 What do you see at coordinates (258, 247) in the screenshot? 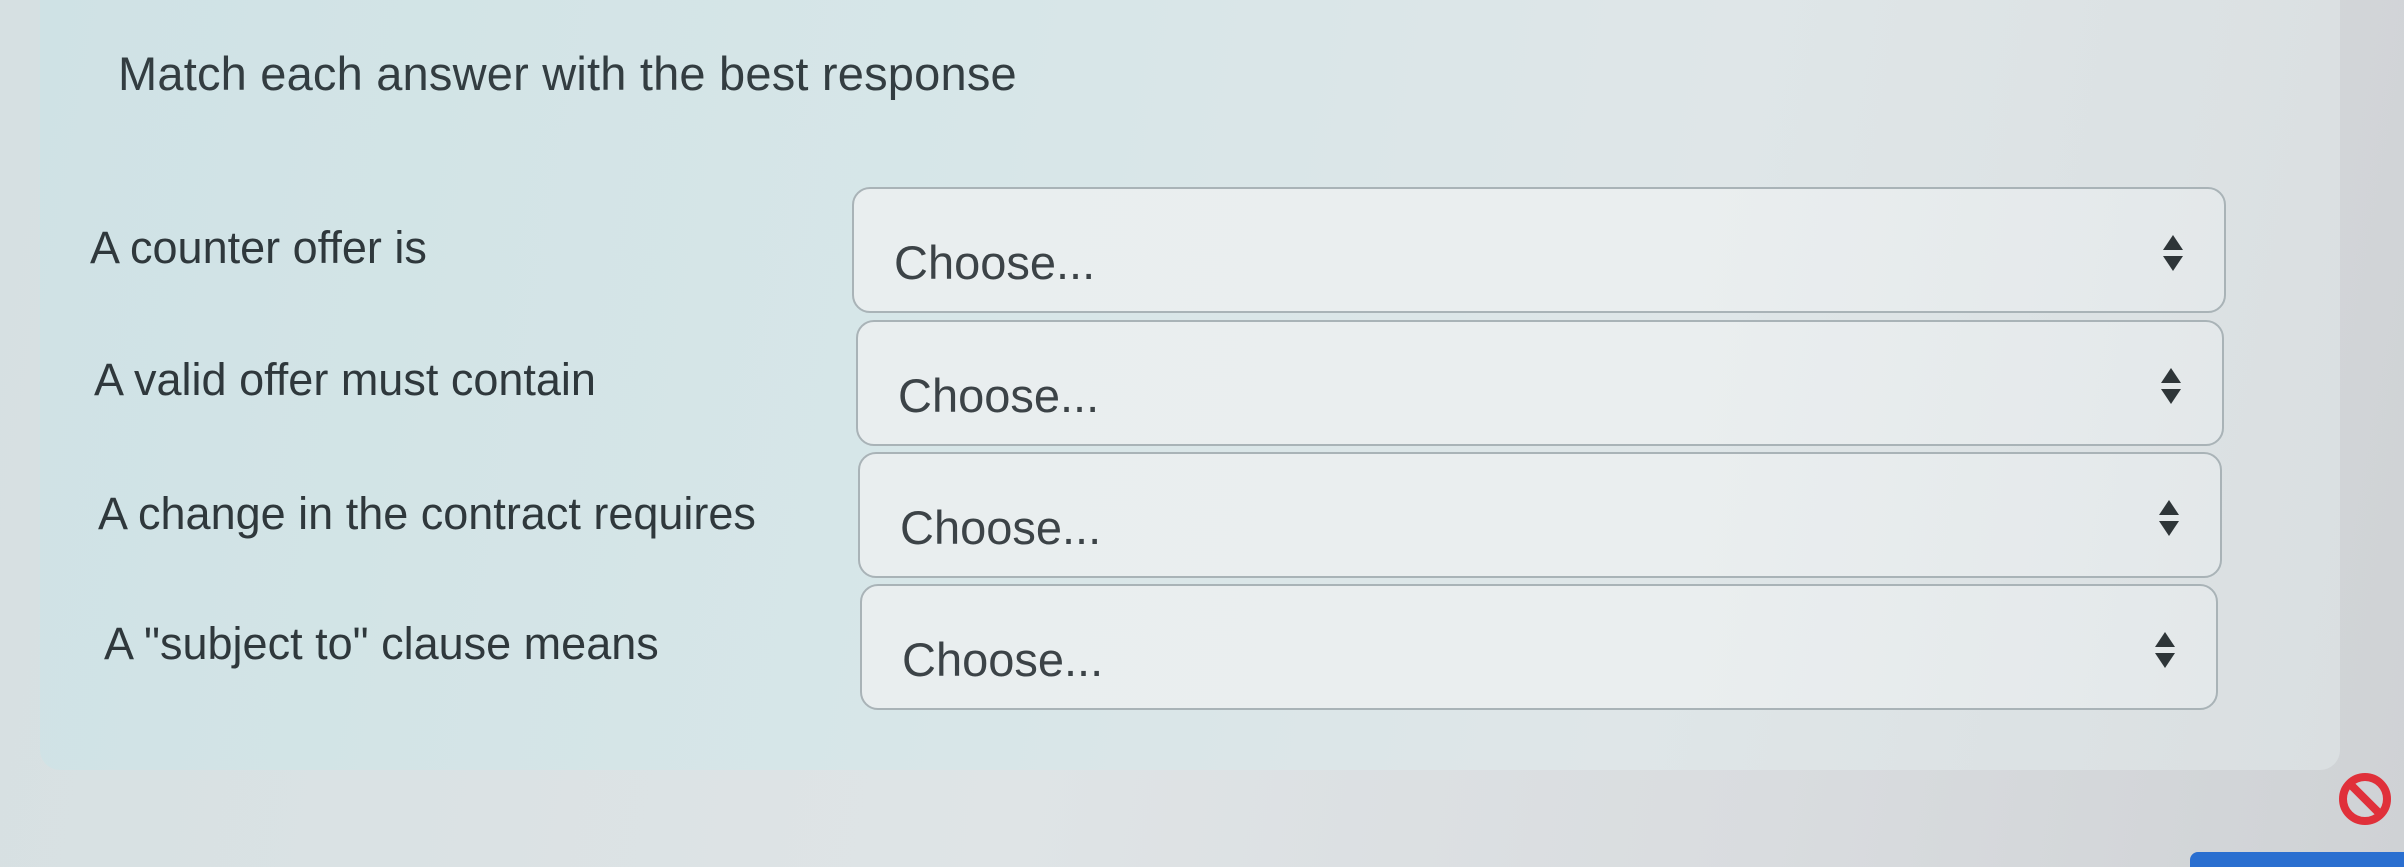
I see `match-label-1: A counter offer is` at bounding box center [258, 247].